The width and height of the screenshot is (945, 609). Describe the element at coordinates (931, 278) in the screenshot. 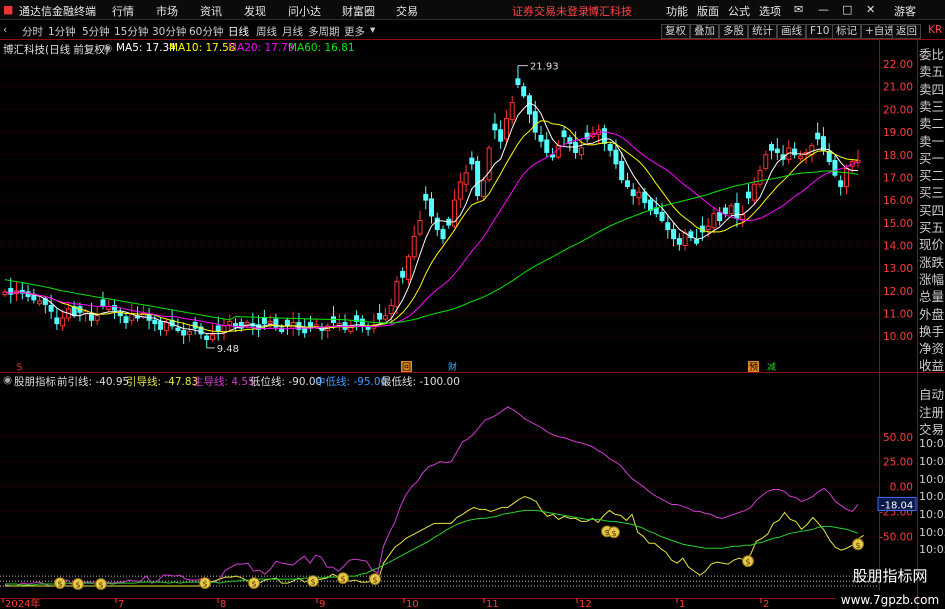

I see `side-tab: 涨幅` at that location.